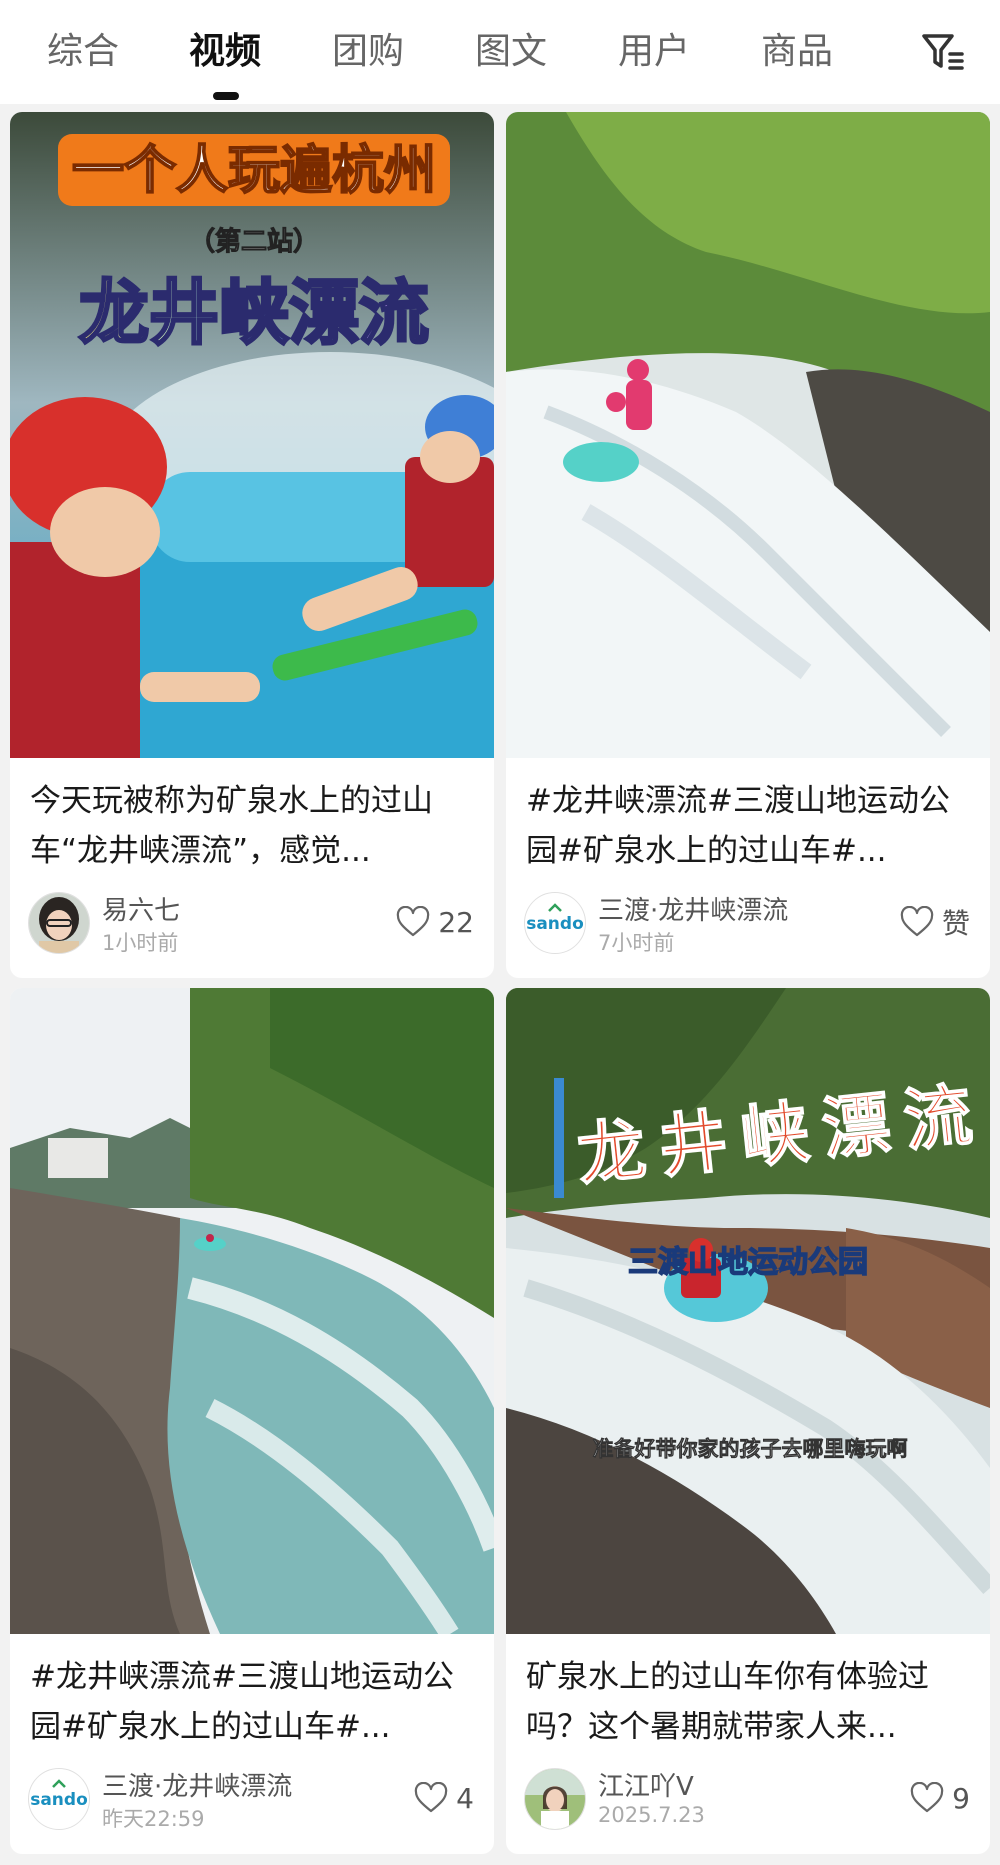  I want to click on like-count: 赞, so click(955, 923).